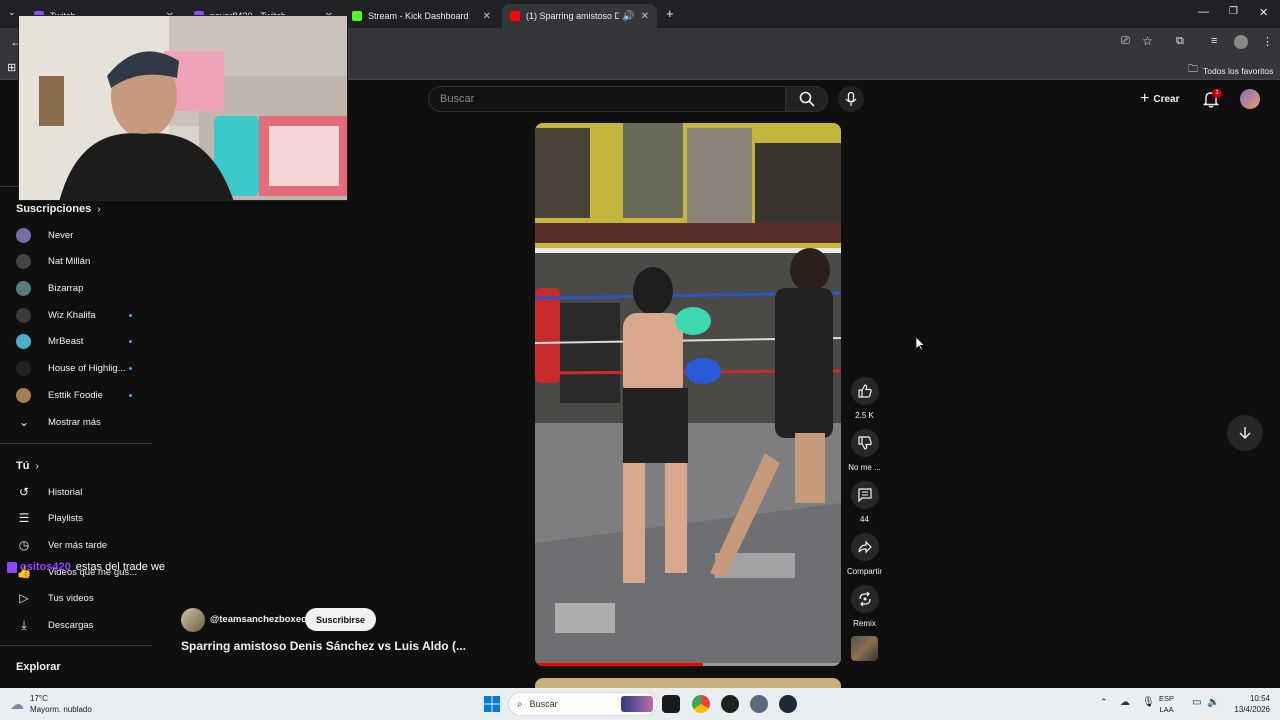  I want to click on sidebar-subscription-item: Esttik Foodie, so click(81, 395).